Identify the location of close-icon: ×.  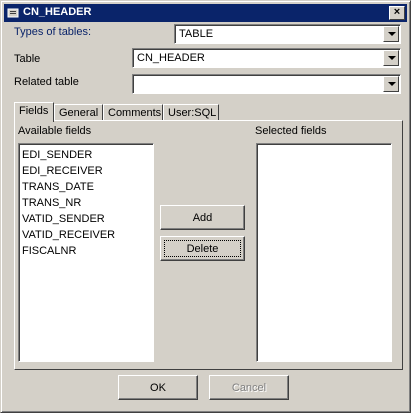
(397, 12).